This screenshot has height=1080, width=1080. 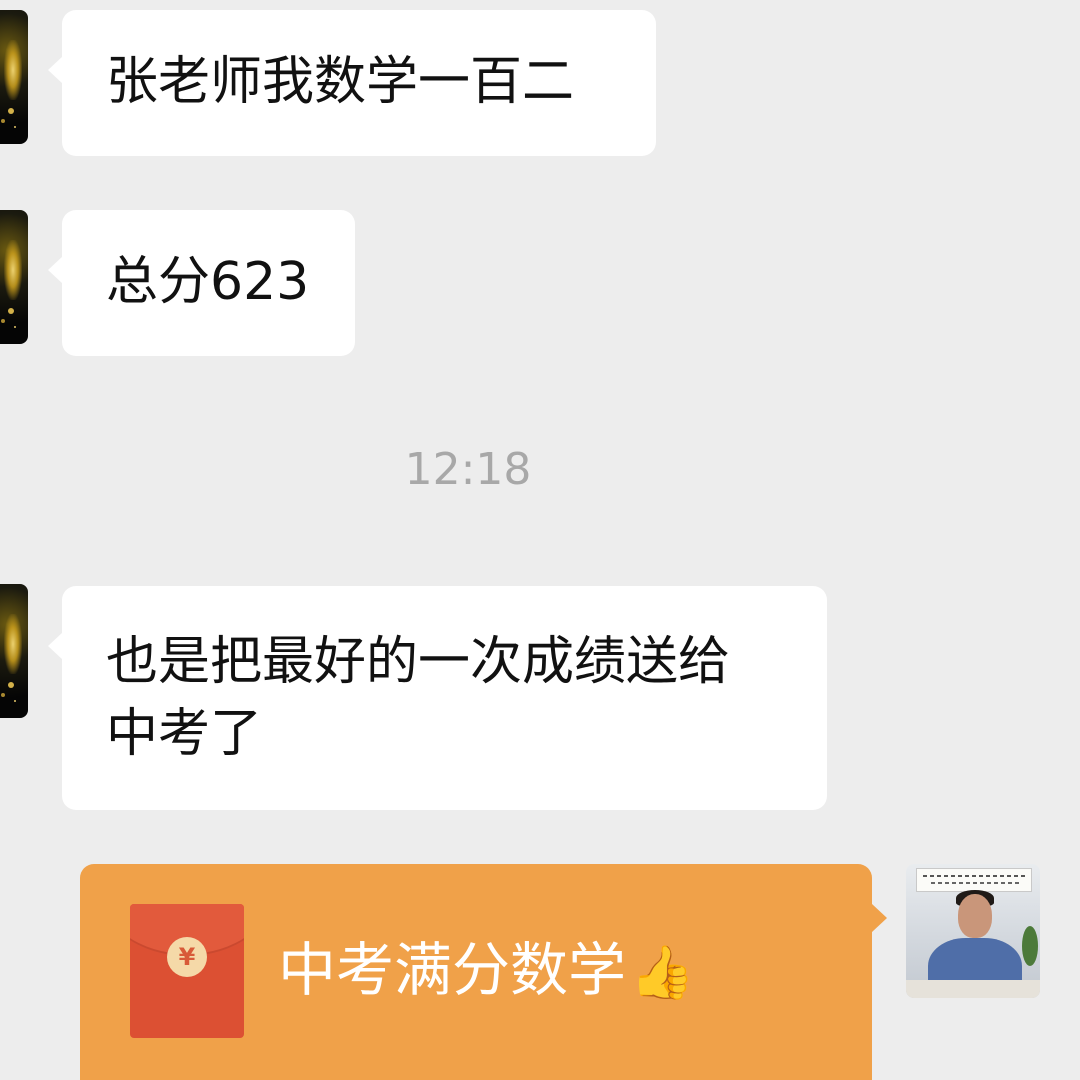 I want to click on plant, so click(x=1030, y=946).